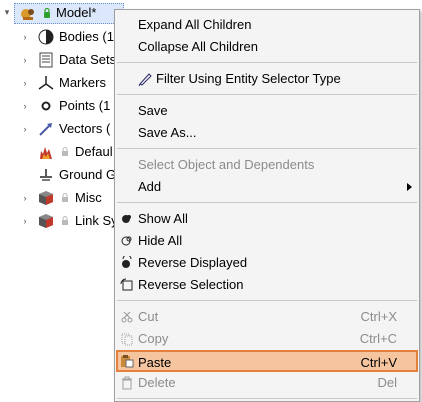  Describe the element at coordinates (46, 37) in the screenshot. I see `sphere-icon` at that location.